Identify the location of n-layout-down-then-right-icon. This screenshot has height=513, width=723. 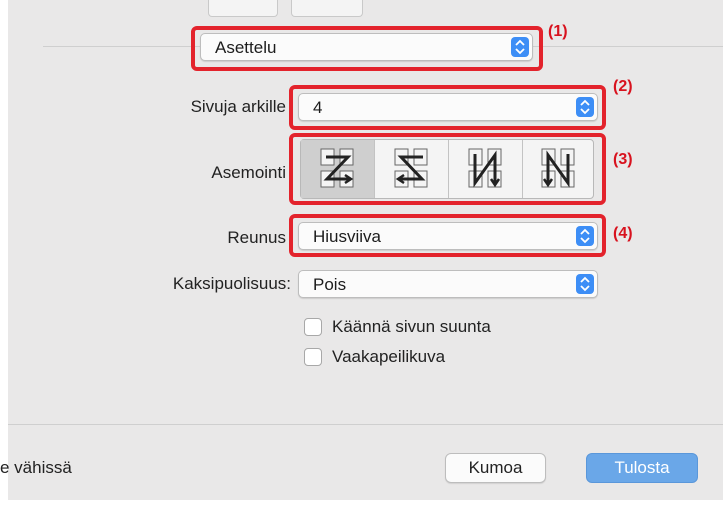
(484, 168).